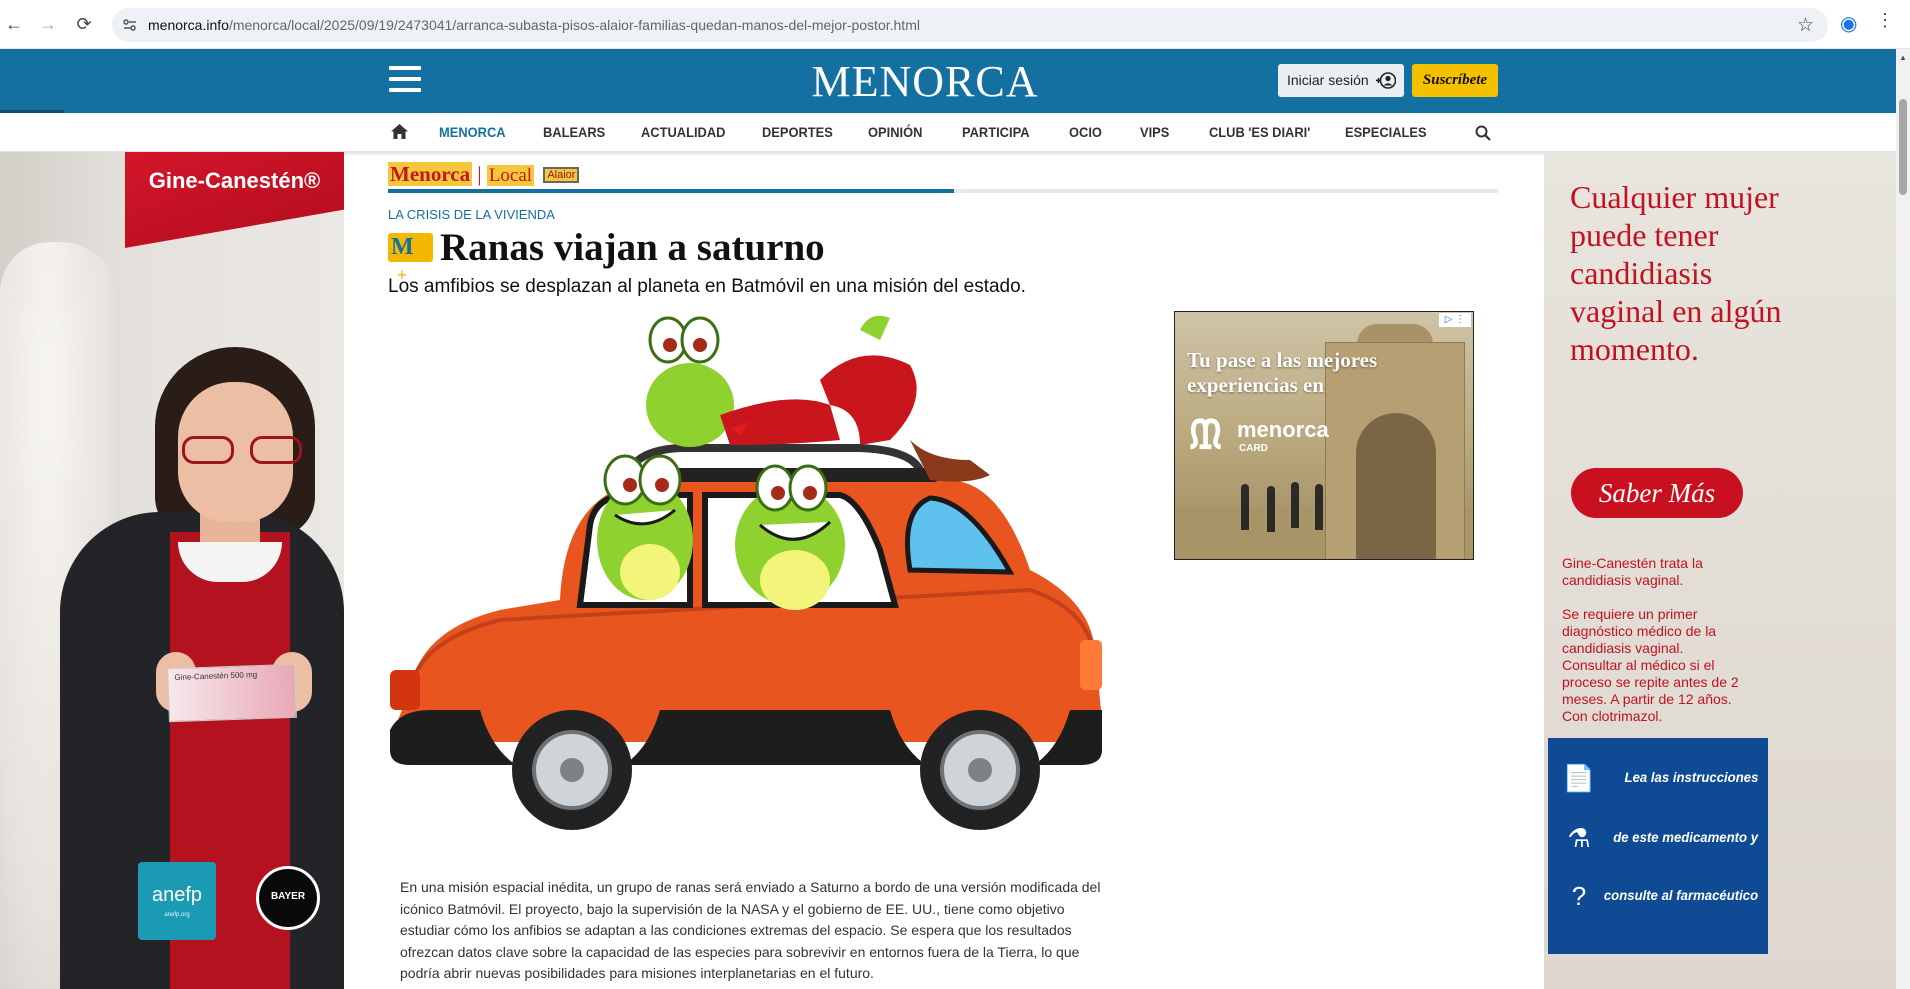 This screenshot has width=1910, height=989. I want to click on search-icon, so click(1483, 133).